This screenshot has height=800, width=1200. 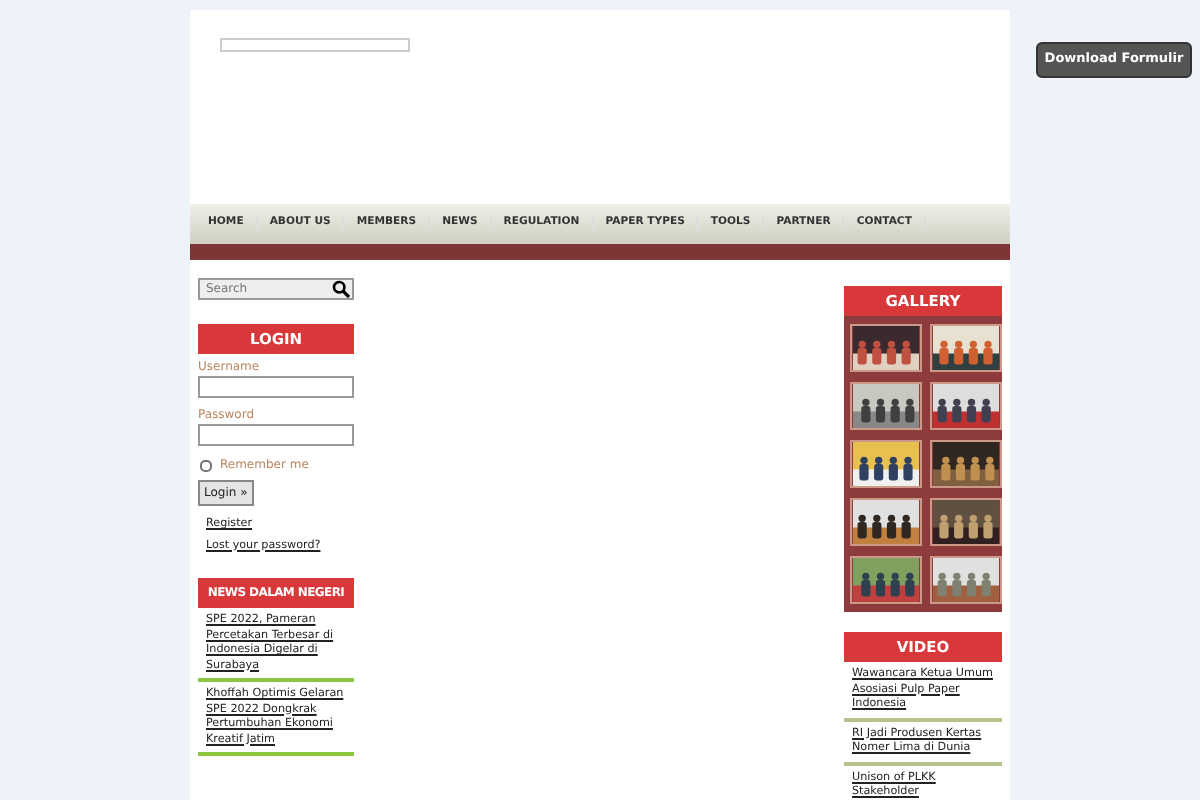 I want to click on header-search-field, so click(x=315, y=44).